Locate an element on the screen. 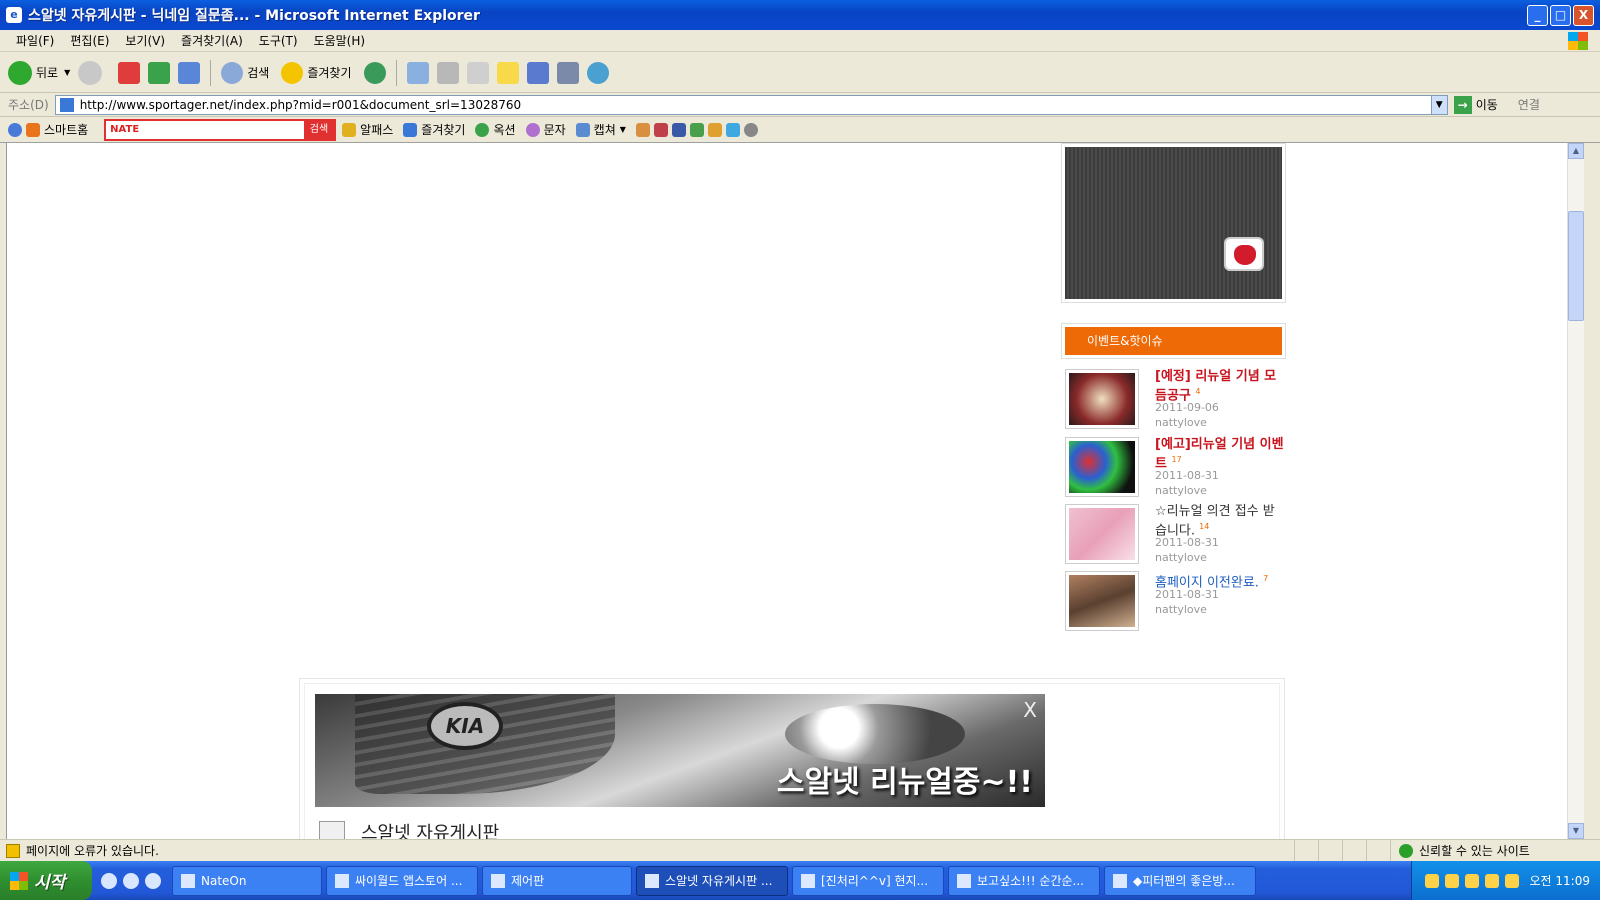 This screenshot has height=900, width=1600. messenger-icon is located at coordinates (537, 72).